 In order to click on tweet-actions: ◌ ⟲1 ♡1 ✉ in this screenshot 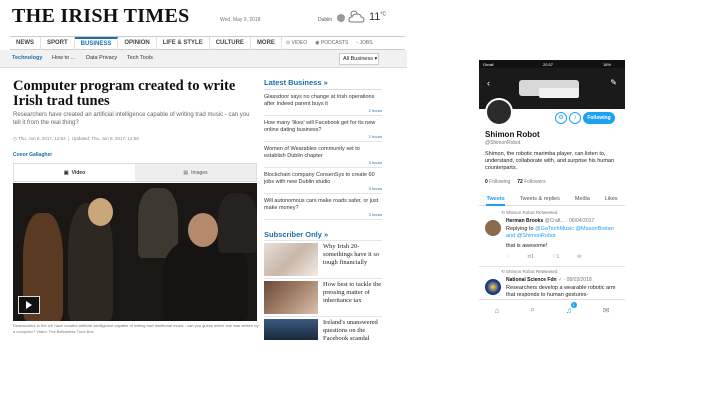, I will do `click(543, 257)`.